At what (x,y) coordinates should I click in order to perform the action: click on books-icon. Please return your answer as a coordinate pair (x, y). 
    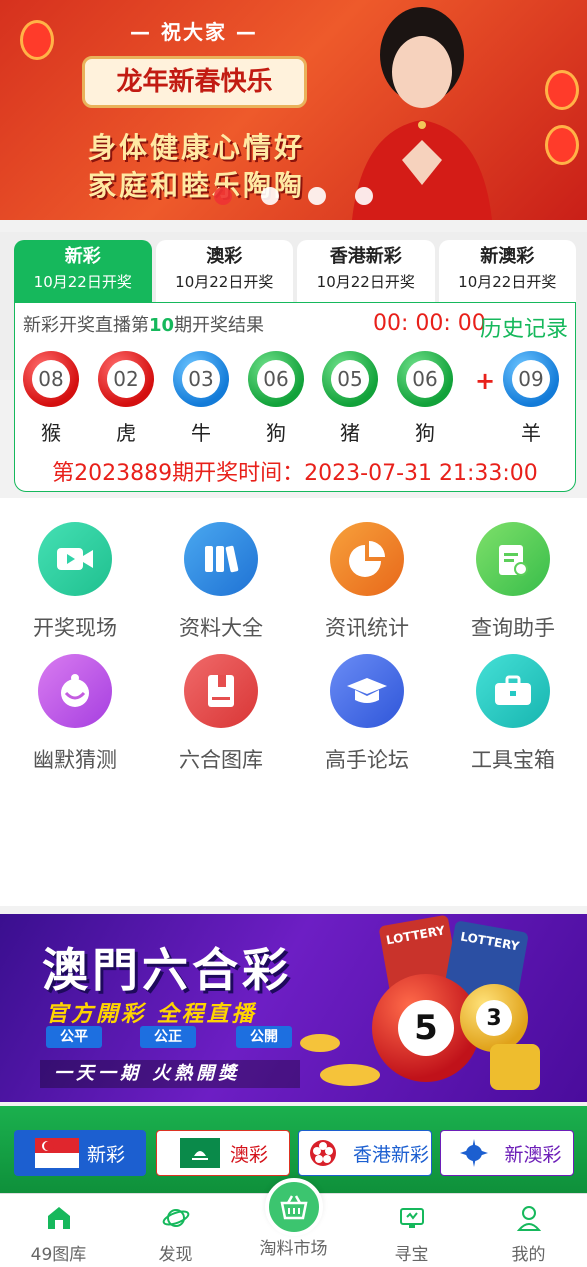
    Looking at the image, I should click on (221, 559).